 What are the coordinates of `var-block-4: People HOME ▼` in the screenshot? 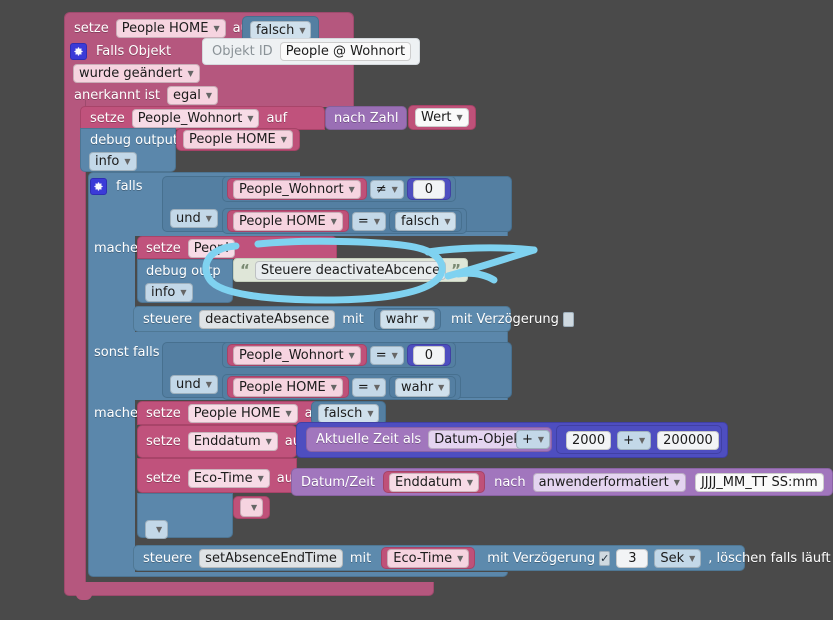 It's located at (288, 387).